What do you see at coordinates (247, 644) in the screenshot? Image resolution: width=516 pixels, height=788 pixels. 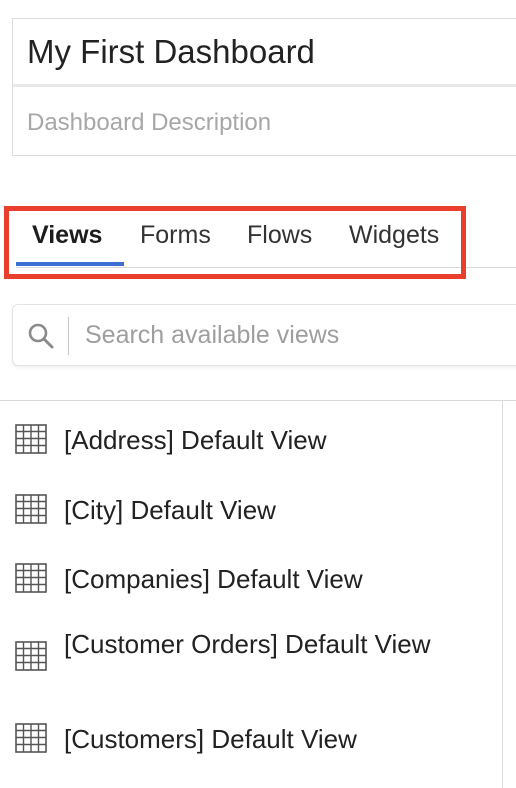 I see `list-item-label: [Customer Orders] Default View` at bounding box center [247, 644].